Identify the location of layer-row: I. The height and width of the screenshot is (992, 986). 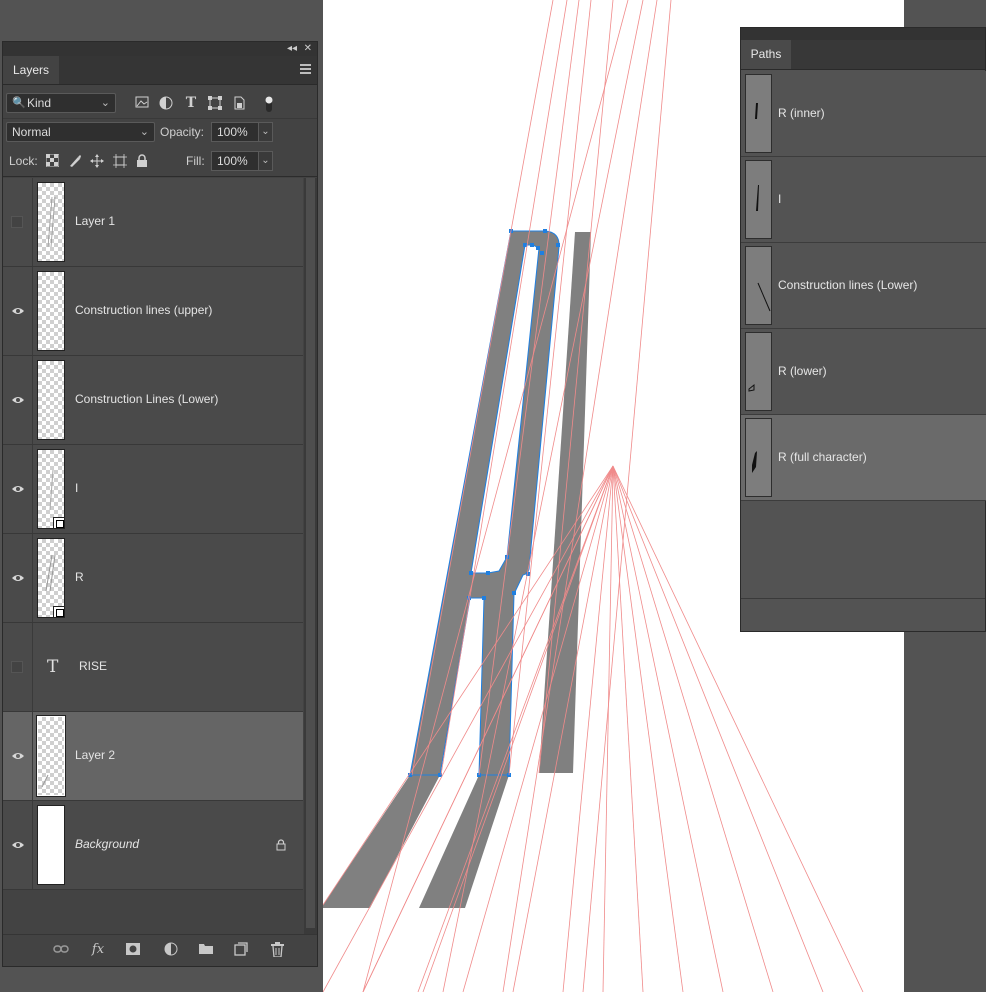
(153, 489).